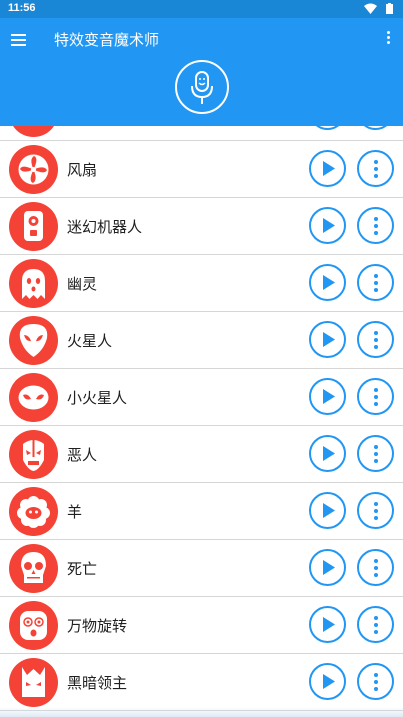 The image size is (403, 717). Describe the element at coordinates (107, 40) in the screenshot. I see `app-title: 特效变音魔术师` at that location.